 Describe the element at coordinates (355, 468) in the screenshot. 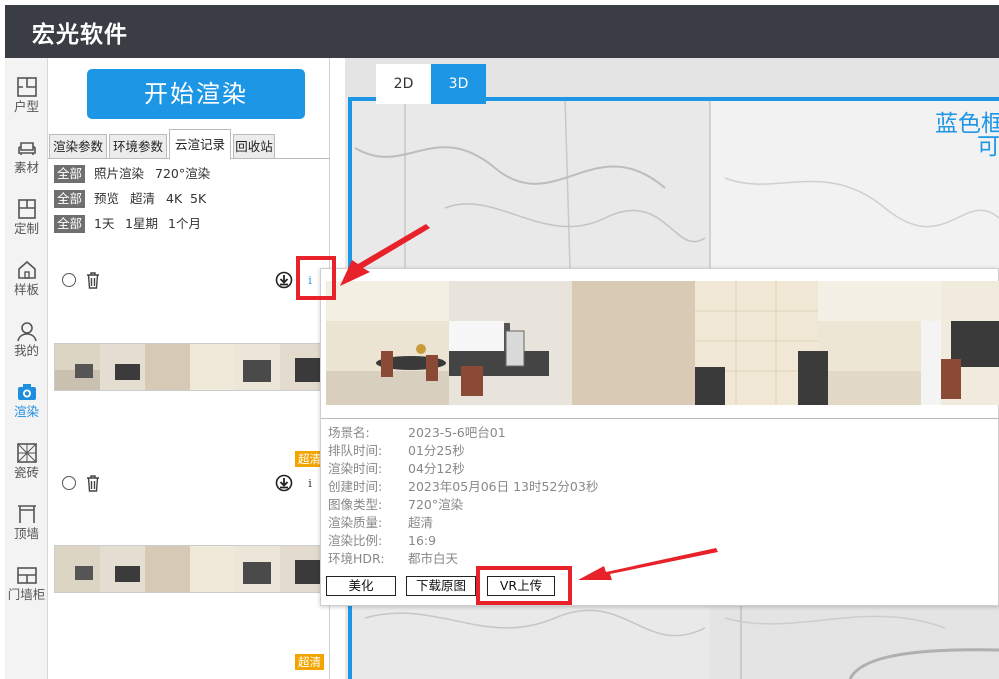

I see `info-key: 渲染时间:` at that location.